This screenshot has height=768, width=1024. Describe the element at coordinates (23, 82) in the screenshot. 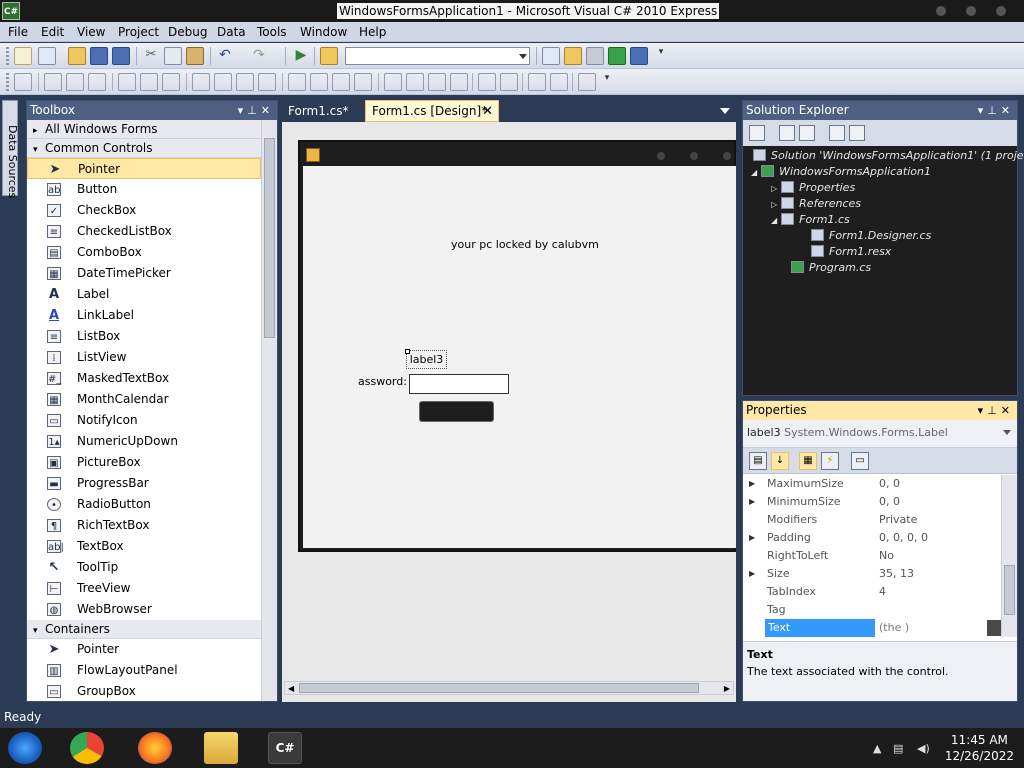

I see `align-to-grid-icon` at that location.